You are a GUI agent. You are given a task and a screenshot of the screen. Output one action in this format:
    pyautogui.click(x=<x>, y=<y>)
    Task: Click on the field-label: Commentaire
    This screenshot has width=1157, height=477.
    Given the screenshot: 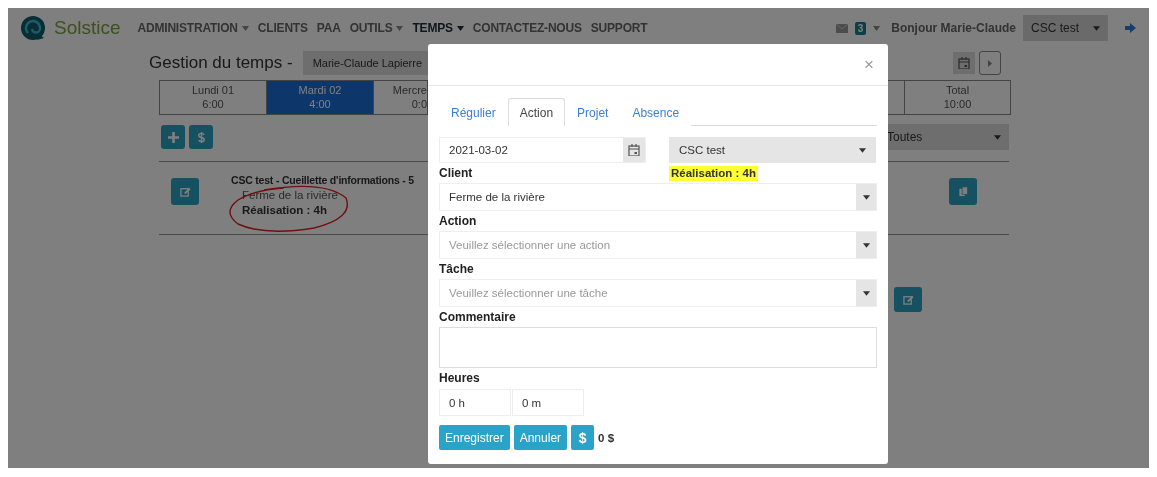 What is the action you would take?
    pyautogui.click(x=478, y=317)
    